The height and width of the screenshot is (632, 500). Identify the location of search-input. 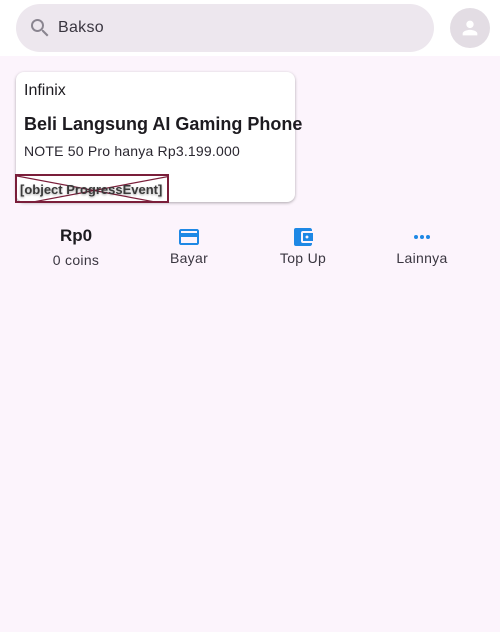
(238, 28).